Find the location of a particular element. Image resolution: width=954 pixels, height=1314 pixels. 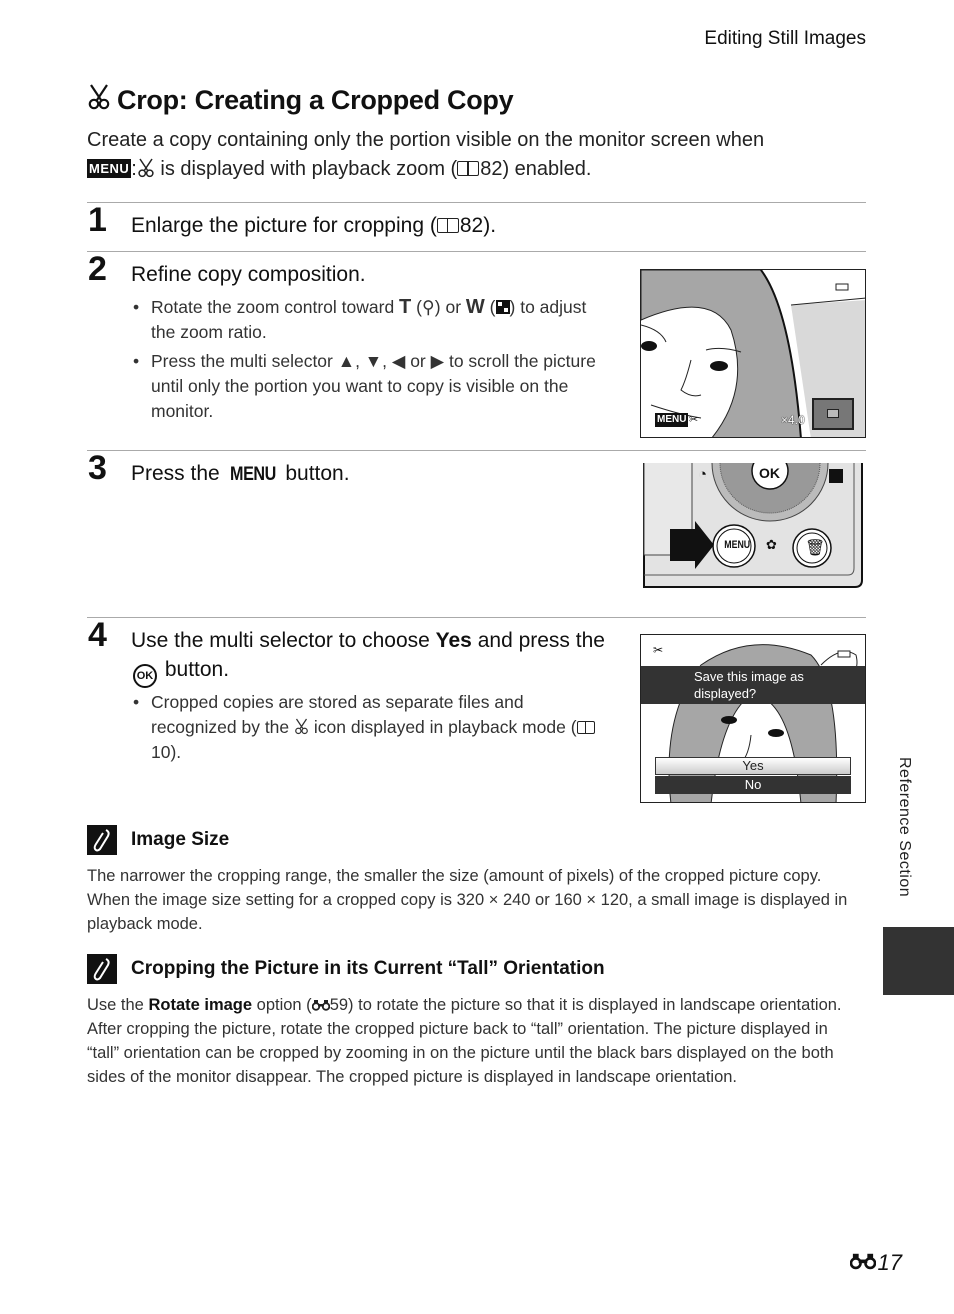

zoom-ratio: ×4.0 is located at coordinates (793, 420).